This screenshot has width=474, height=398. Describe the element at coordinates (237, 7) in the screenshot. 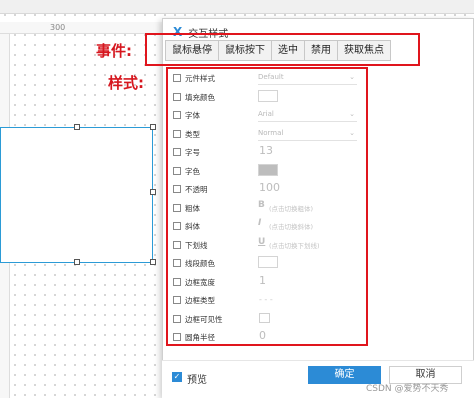

I see `top-toolbar` at that location.